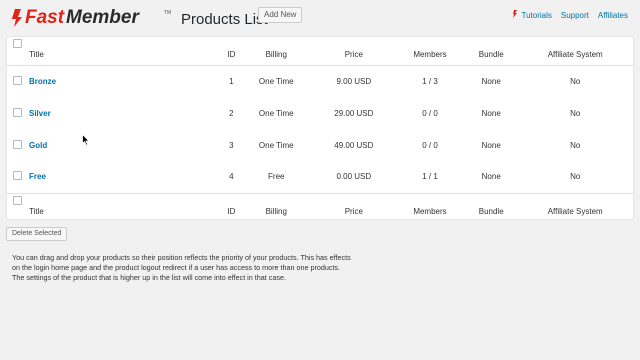 The height and width of the screenshot is (360, 640). What do you see at coordinates (40, 113) in the screenshot?
I see `product-link: Silver` at bounding box center [40, 113].